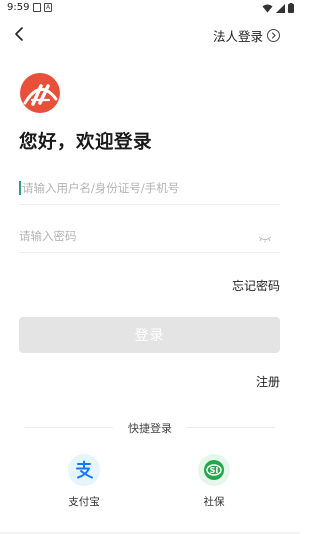  I want to click on social-security-login-button: SI 社保, so click(214, 481).